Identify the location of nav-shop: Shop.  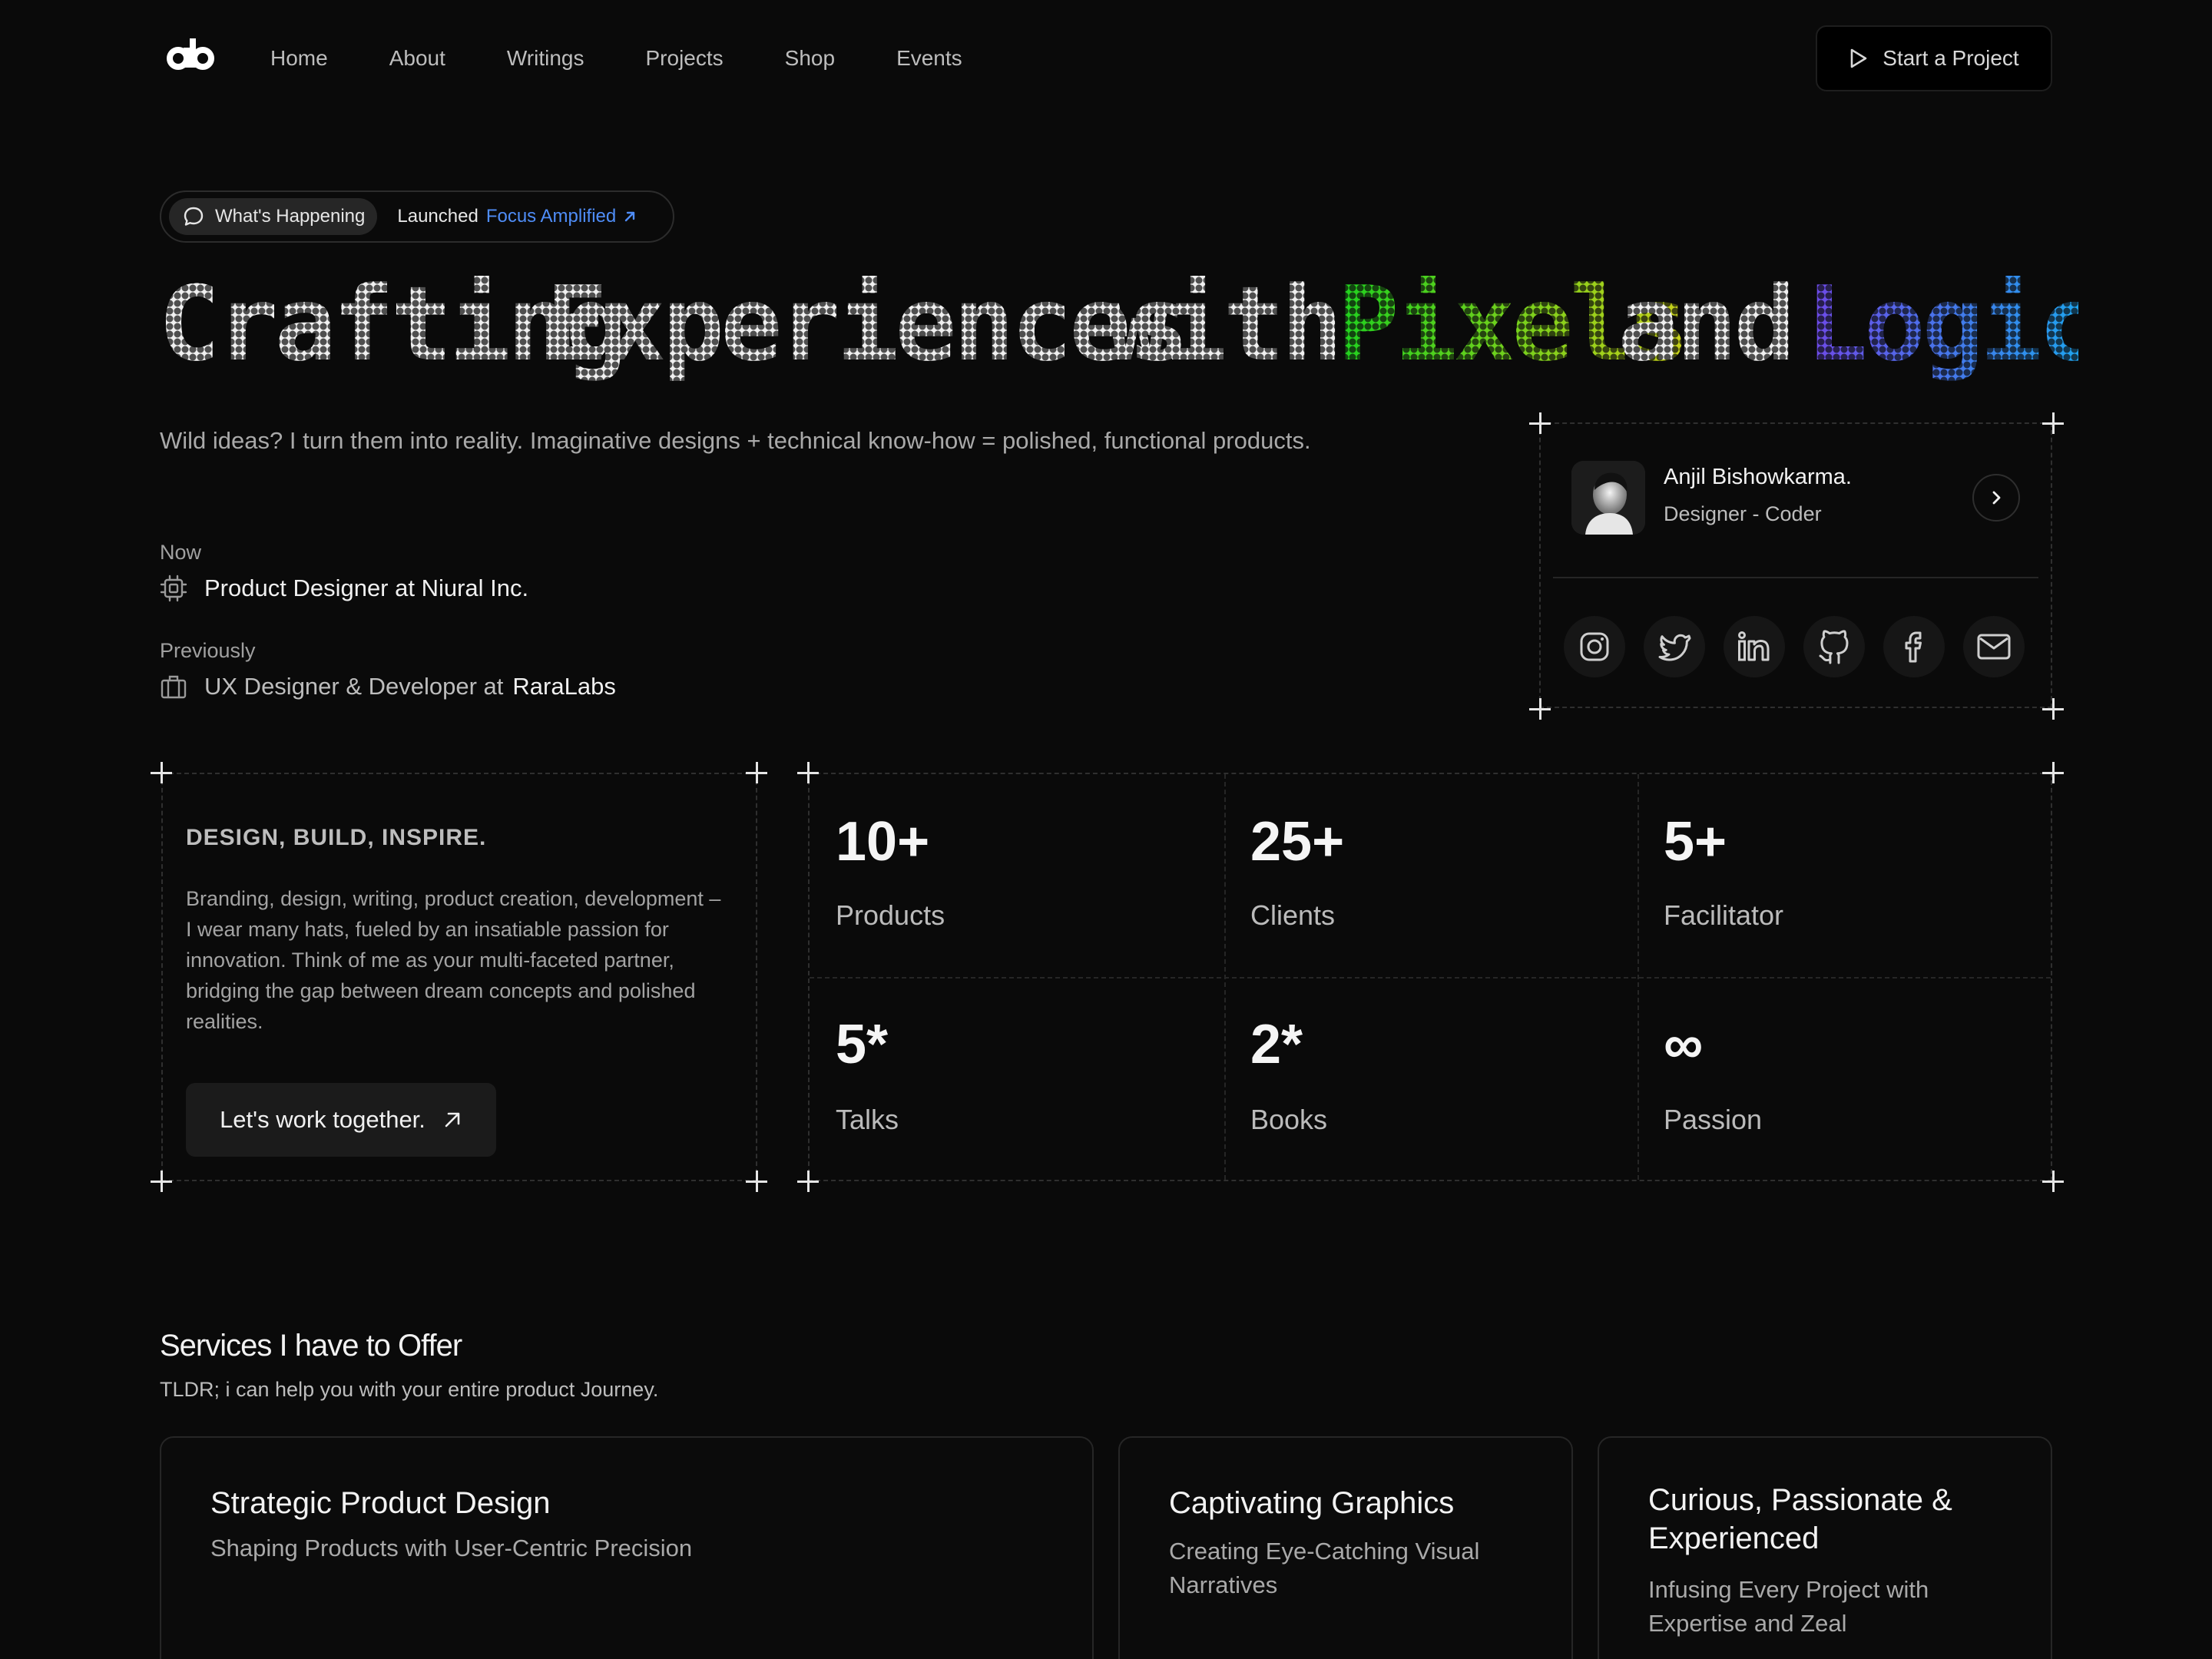
(810, 58).